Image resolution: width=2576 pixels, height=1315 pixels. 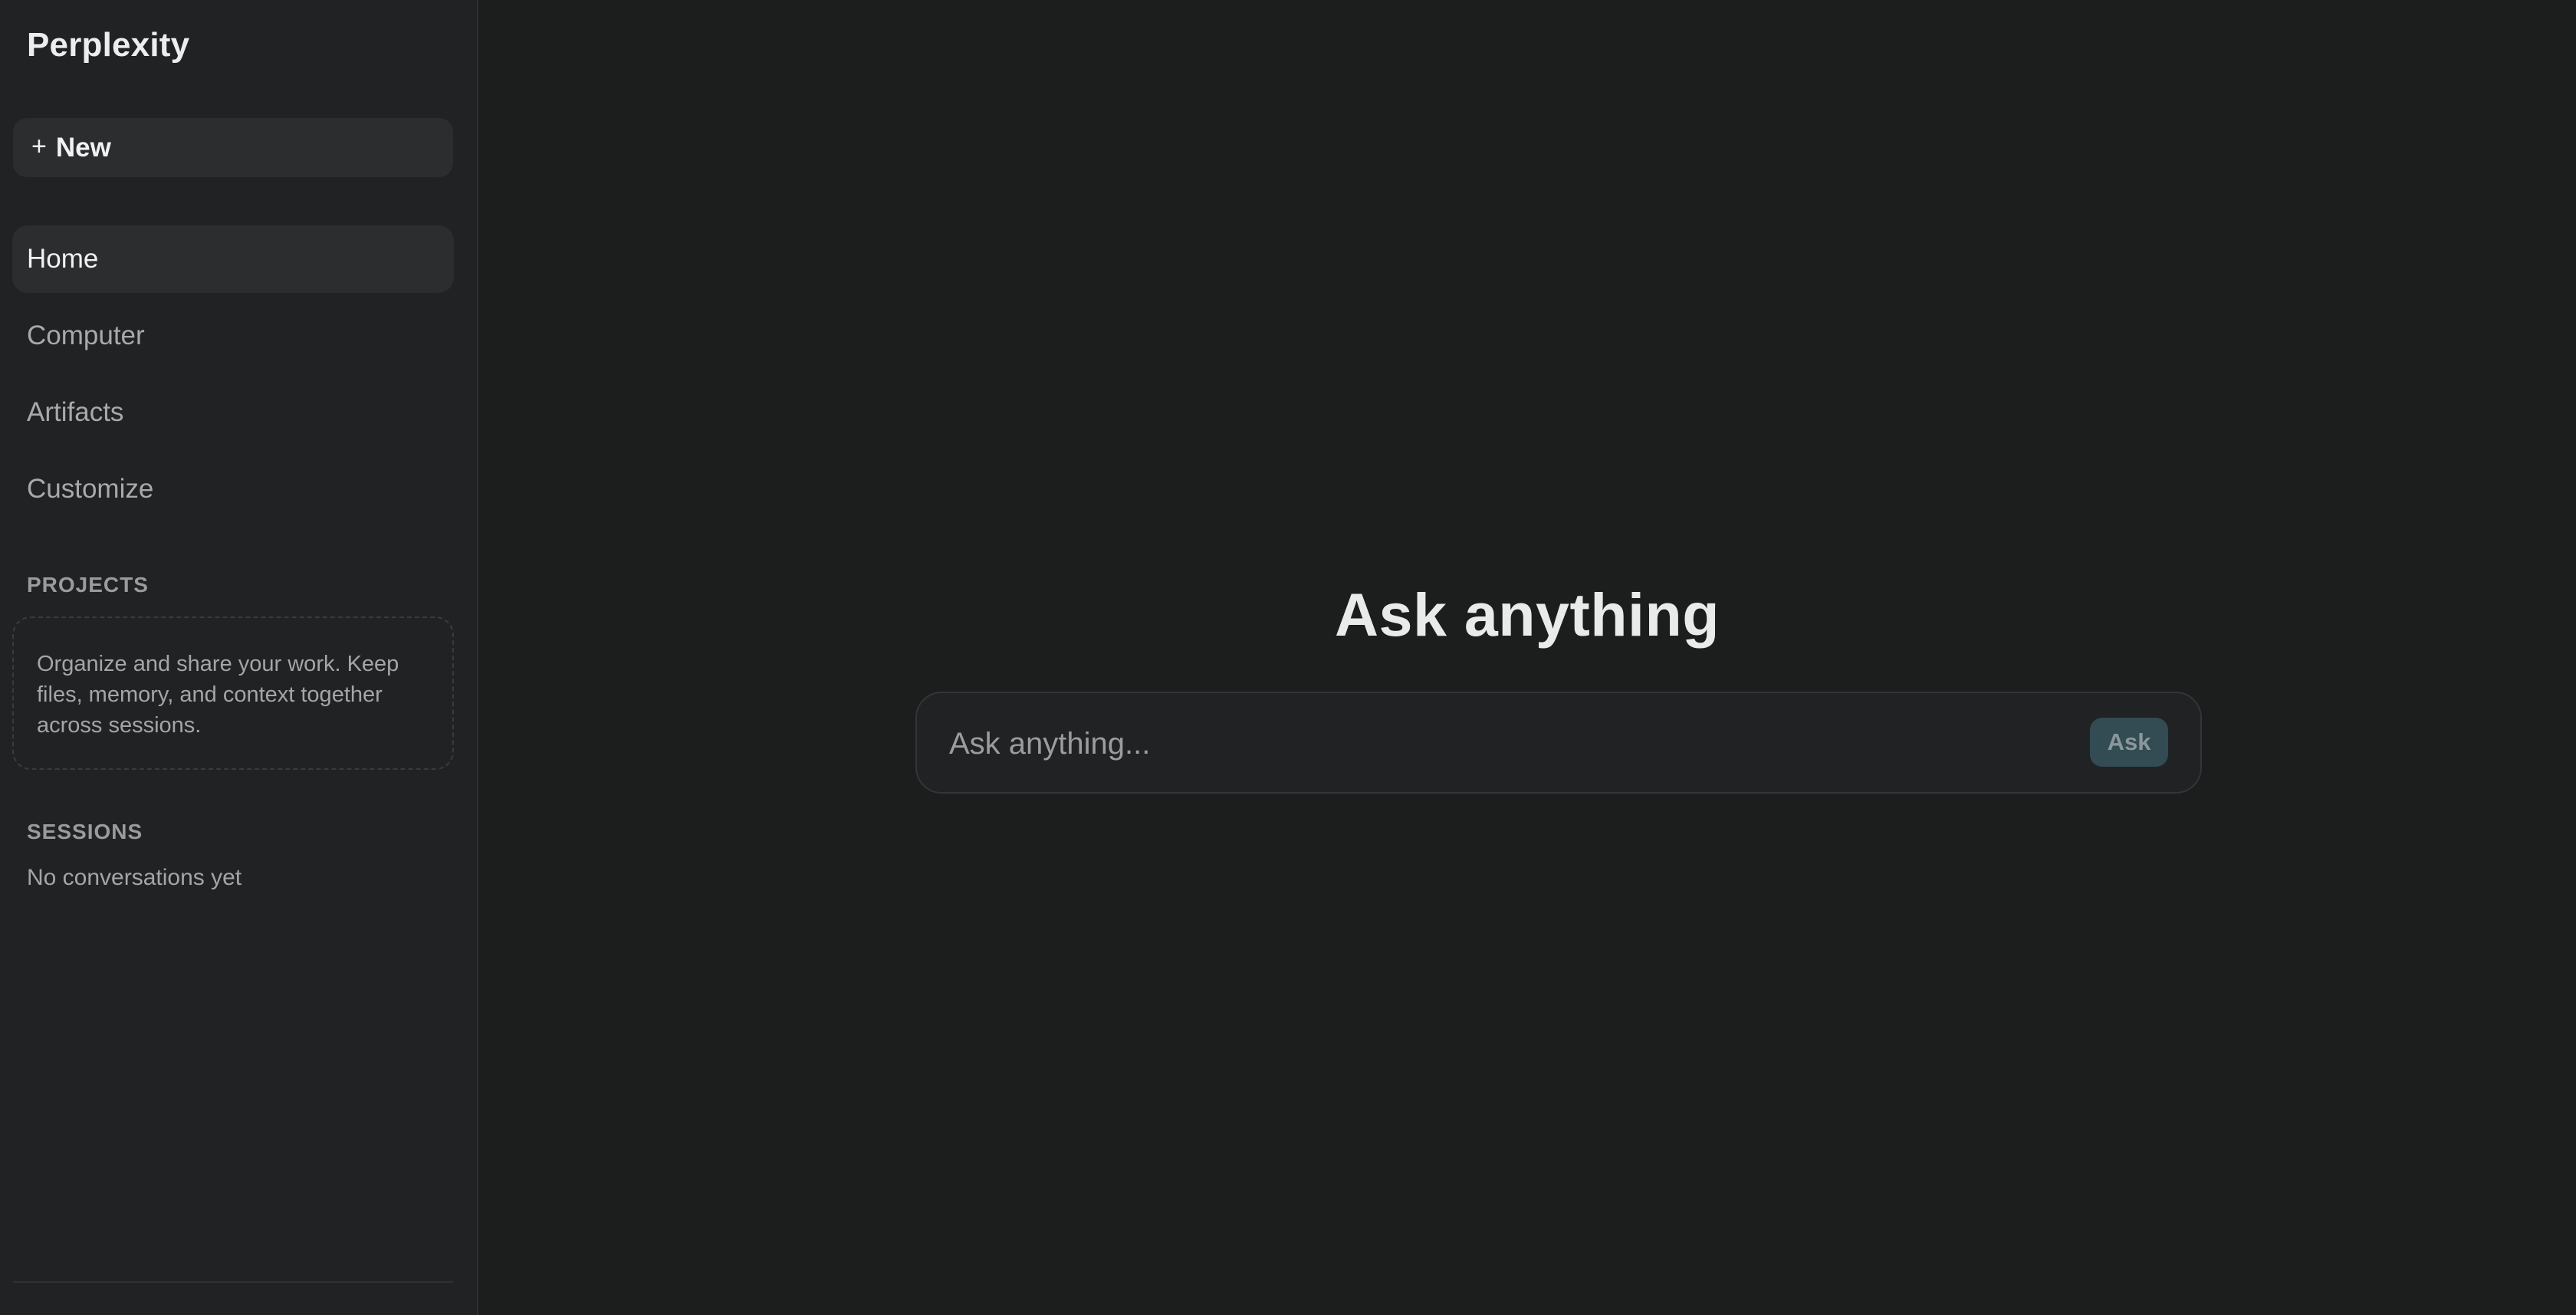 What do you see at coordinates (90, 489) in the screenshot?
I see `sidebar-item-label: Customize` at bounding box center [90, 489].